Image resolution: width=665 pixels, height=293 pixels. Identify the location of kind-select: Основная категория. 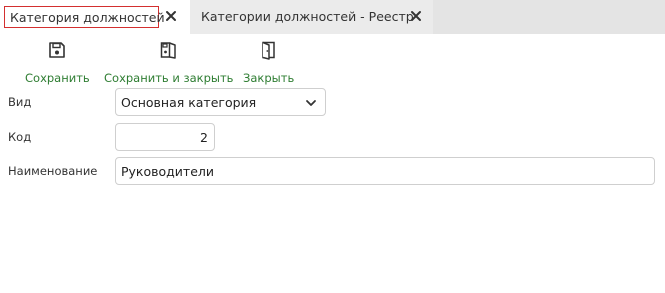
(220, 102).